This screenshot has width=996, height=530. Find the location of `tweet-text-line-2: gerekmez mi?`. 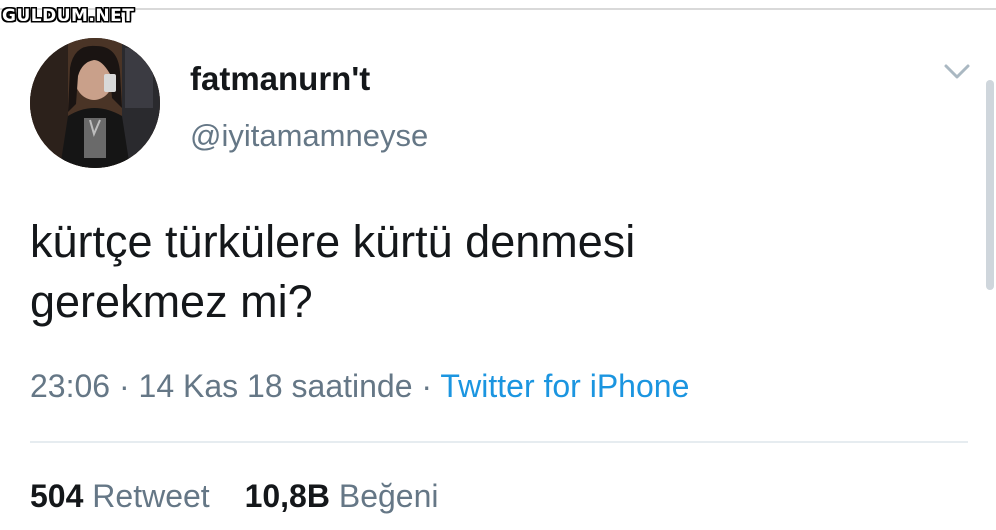

tweet-text-line-2: gerekmez mi? is located at coordinates (171, 301).